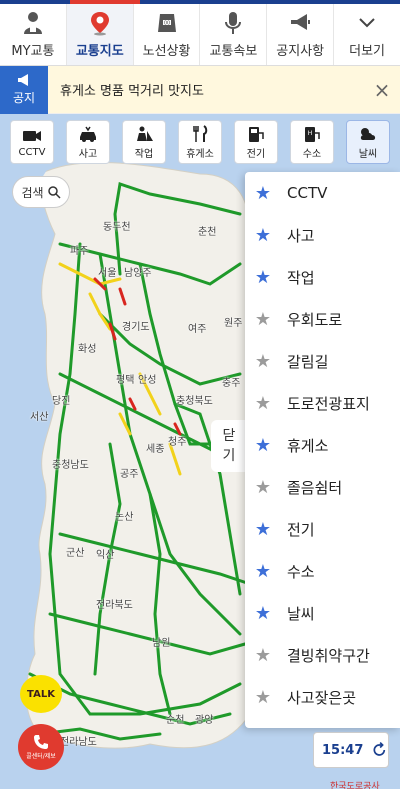  I want to click on tab-traffic-news: 교통속보, so click(234, 34).